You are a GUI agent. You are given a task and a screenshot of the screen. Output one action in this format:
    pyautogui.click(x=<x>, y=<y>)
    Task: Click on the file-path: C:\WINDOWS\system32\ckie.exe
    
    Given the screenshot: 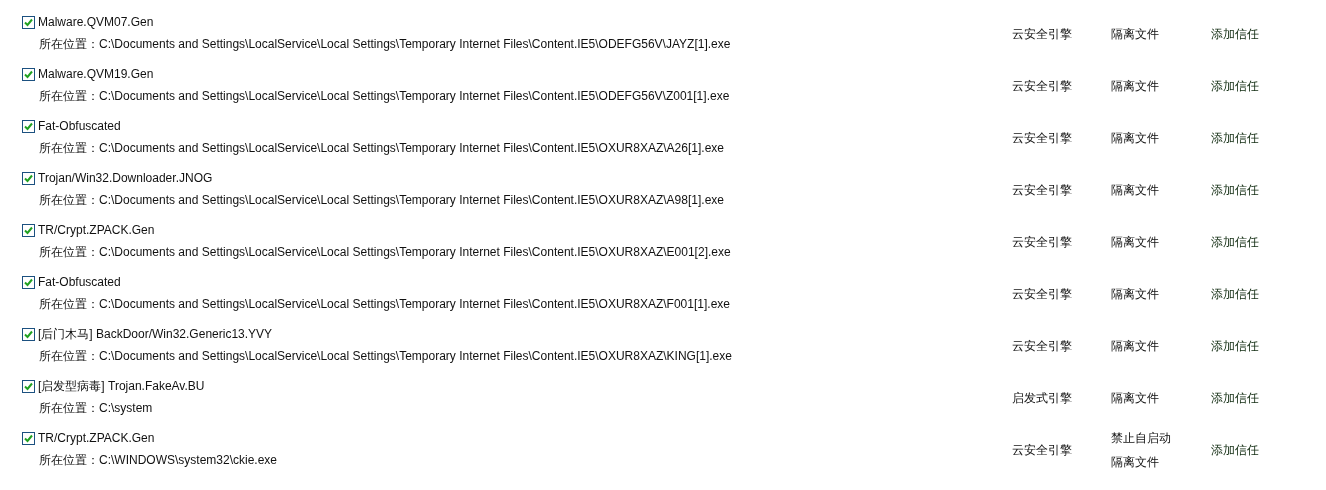 What is the action you would take?
    pyautogui.click(x=188, y=460)
    